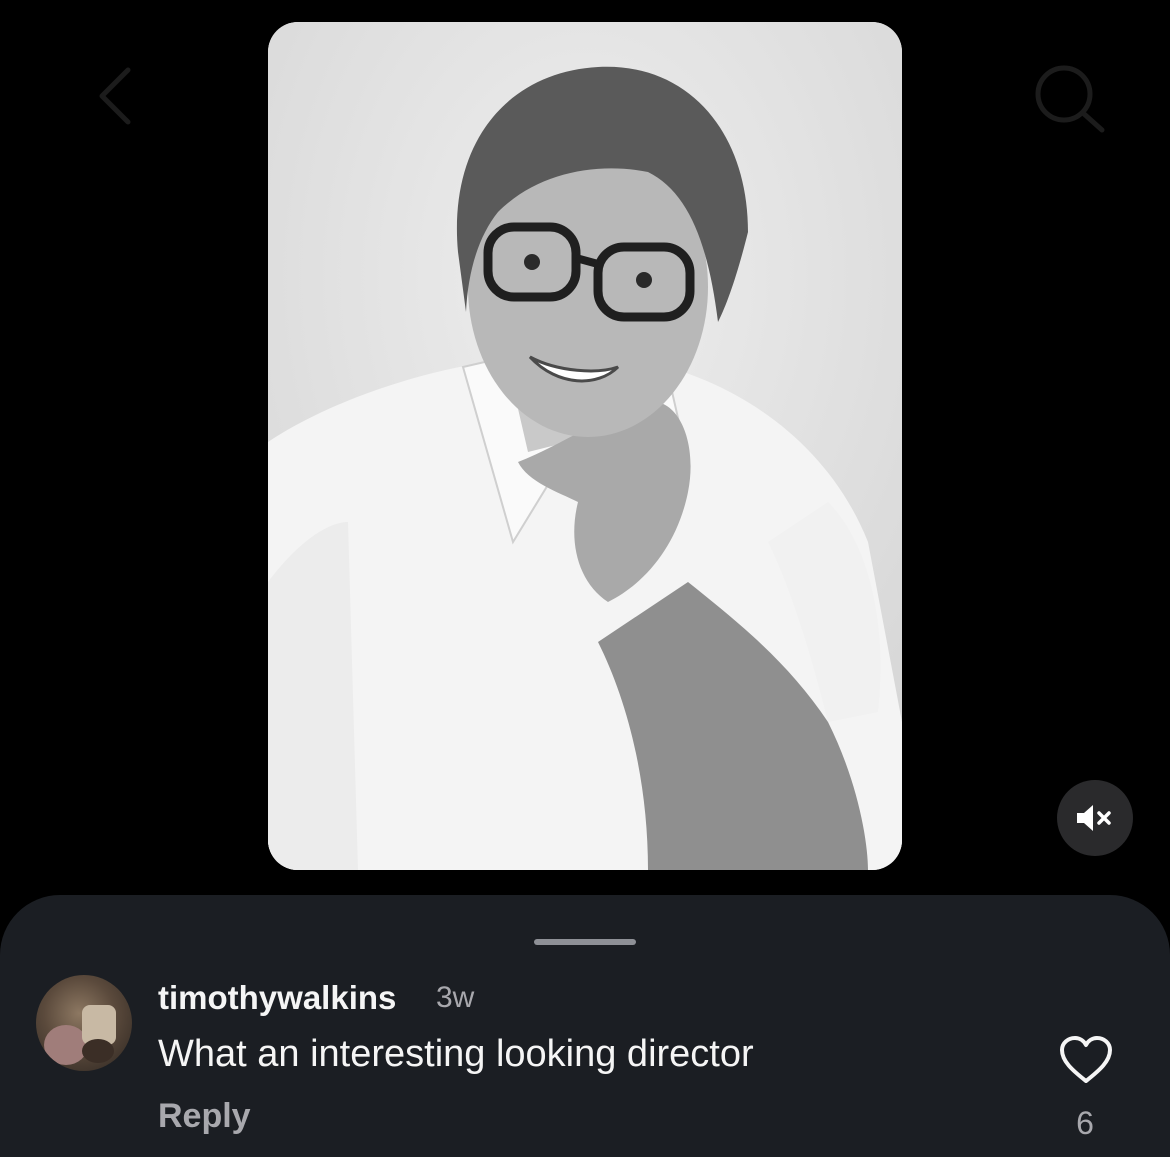  Describe the element at coordinates (277, 998) in the screenshot. I see `comment-username: timothywalkins` at that location.